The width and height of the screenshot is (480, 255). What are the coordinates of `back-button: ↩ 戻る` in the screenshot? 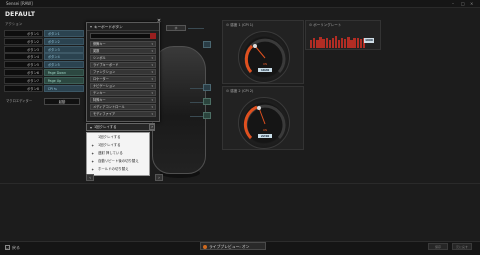 It's located at (12, 248).